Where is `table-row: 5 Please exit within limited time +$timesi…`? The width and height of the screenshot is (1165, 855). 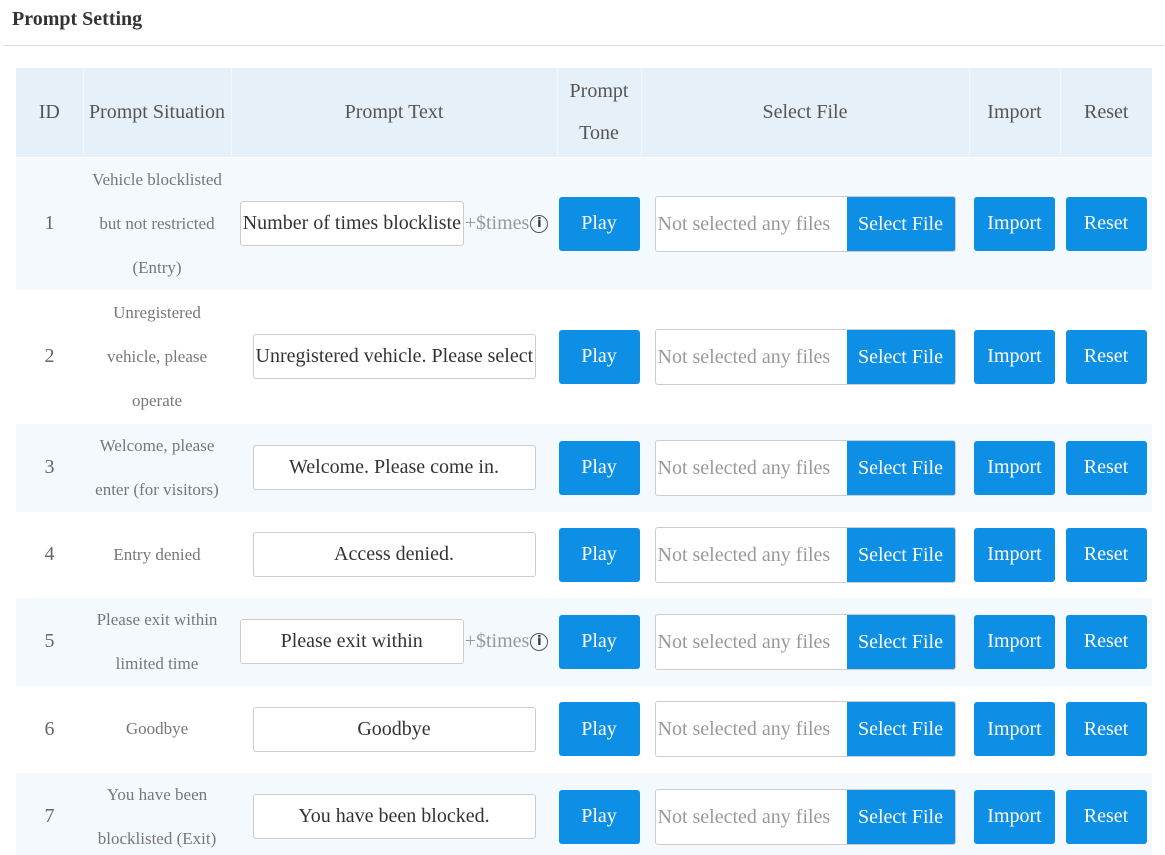 table-row: 5 Please exit within limited time +$timesi… is located at coordinates (584, 641).